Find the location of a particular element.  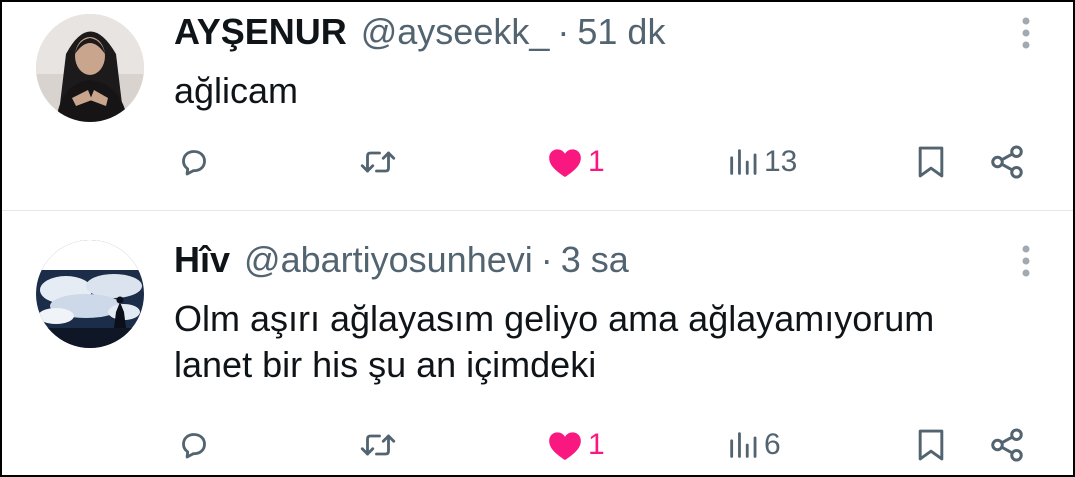

display-name: Hîv is located at coordinates (202, 260).